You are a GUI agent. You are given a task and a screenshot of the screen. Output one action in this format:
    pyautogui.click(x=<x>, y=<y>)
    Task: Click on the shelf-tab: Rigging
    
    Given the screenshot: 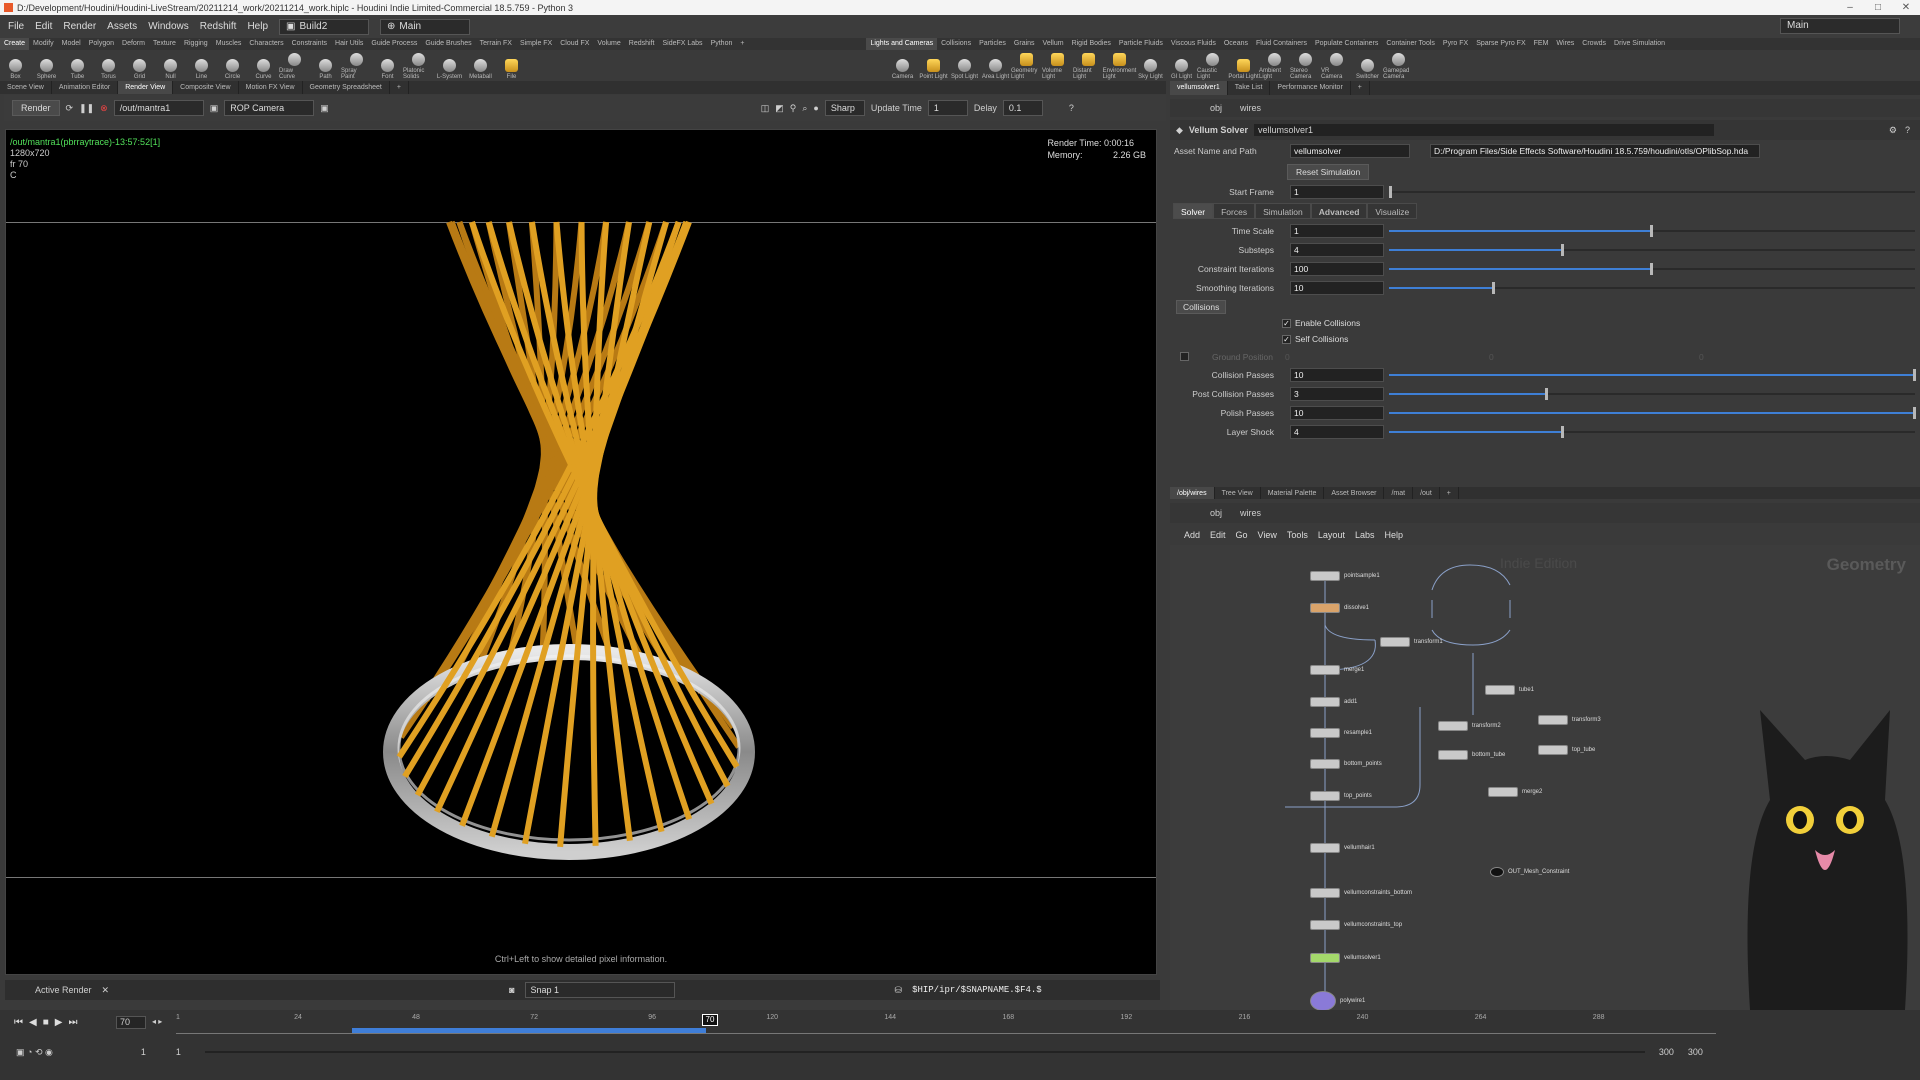 What is the action you would take?
    pyautogui.click(x=196, y=44)
    